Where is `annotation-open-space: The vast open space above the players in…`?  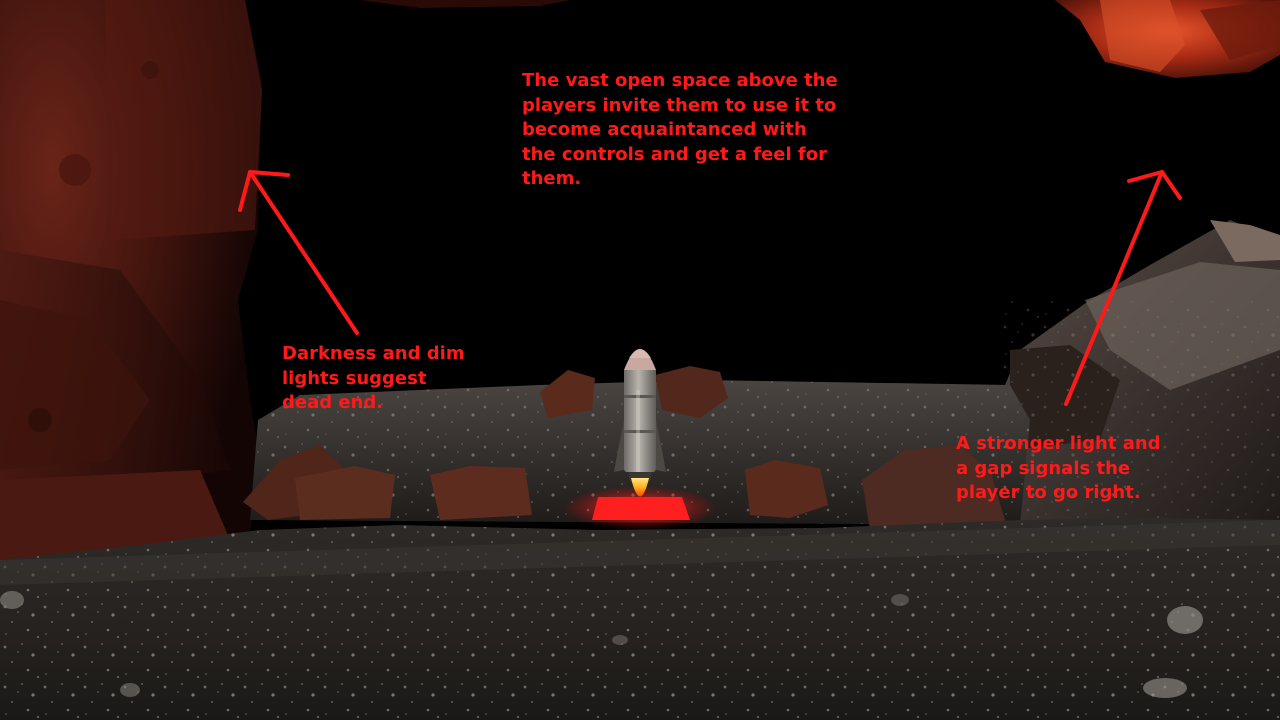 annotation-open-space: The vast open space above the players in… is located at coordinates (680, 129).